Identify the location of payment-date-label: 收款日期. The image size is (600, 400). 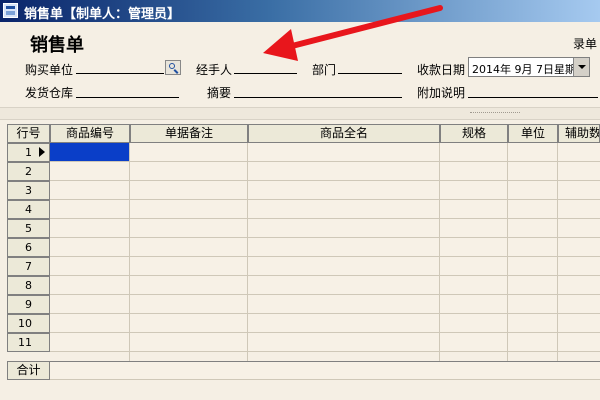
(441, 70).